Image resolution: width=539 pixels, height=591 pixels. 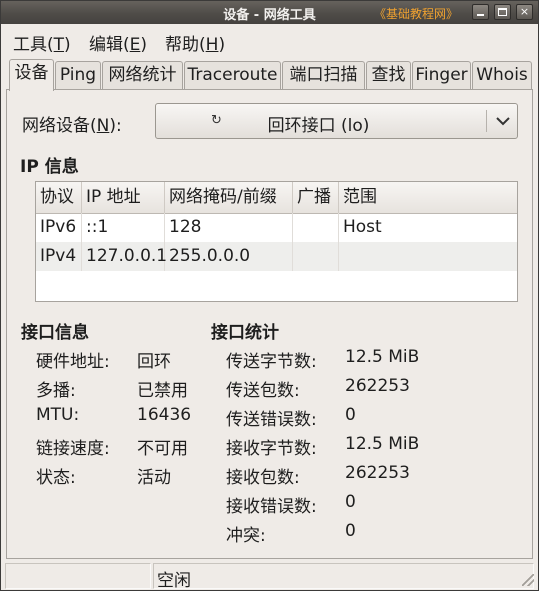 What do you see at coordinates (162, 391) in the screenshot?
I see `multicast-value: 已禁用` at bounding box center [162, 391].